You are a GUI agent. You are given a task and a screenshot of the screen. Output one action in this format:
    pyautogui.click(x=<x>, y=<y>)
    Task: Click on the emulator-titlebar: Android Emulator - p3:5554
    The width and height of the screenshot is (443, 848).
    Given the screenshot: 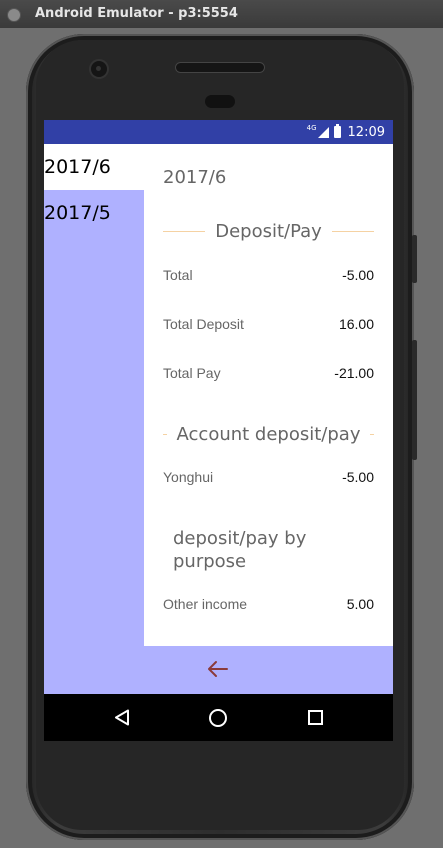 What is the action you would take?
    pyautogui.click(x=221, y=14)
    